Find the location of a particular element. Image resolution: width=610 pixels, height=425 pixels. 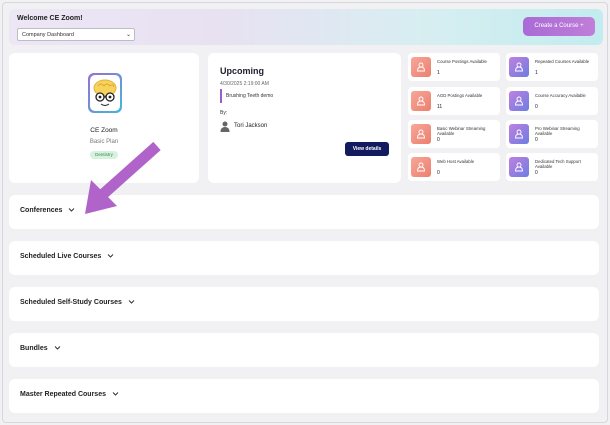

section-accordion: Scheduled Live Courses is located at coordinates (304, 258).